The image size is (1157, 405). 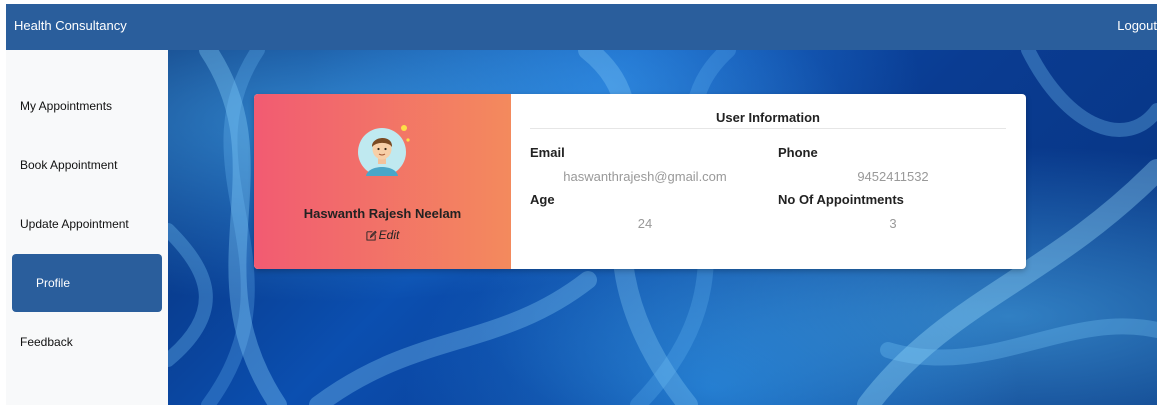 What do you see at coordinates (547, 152) in the screenshot?
I see `email-label: Email` at bounding box center [547, 152].